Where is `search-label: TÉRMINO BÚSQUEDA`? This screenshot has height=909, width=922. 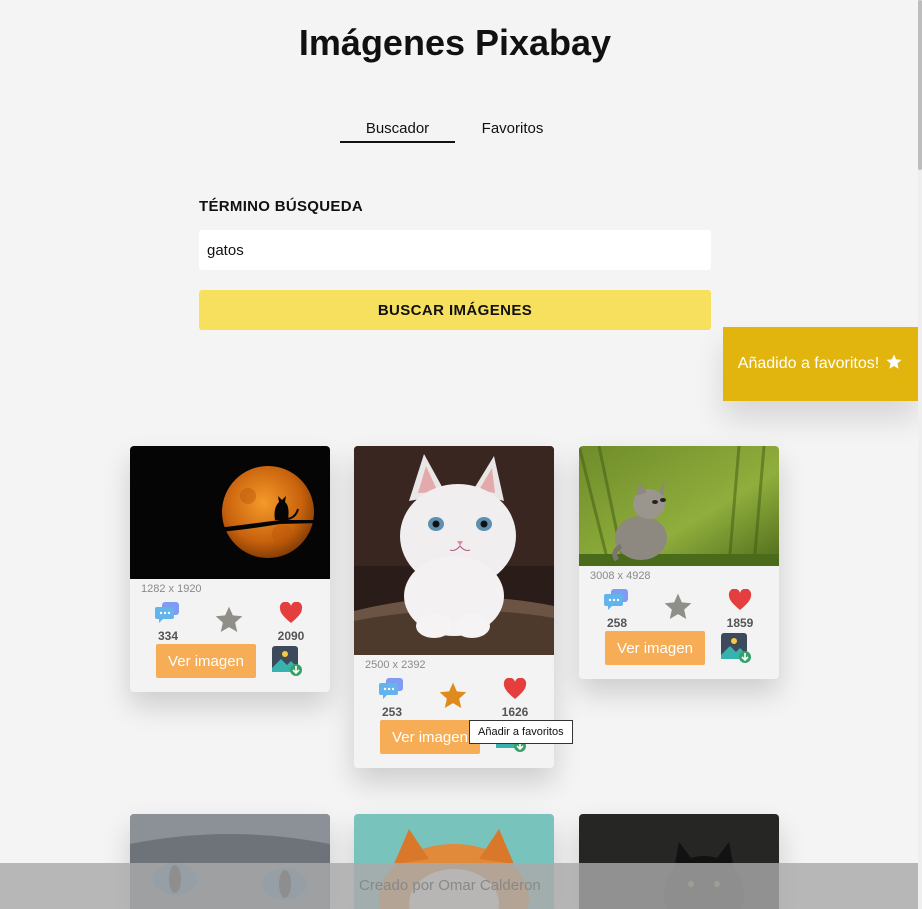 search-label: TÉRMINO BÚSQUEDA is located at coordinates (281, 206).